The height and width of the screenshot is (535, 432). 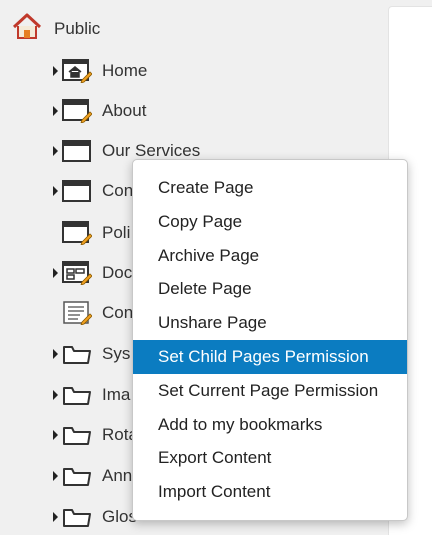 What do you see at coordinates (116, 394) in the screenshot?
I see `tree-node-label: Ima` at bounding box center [116, 394].